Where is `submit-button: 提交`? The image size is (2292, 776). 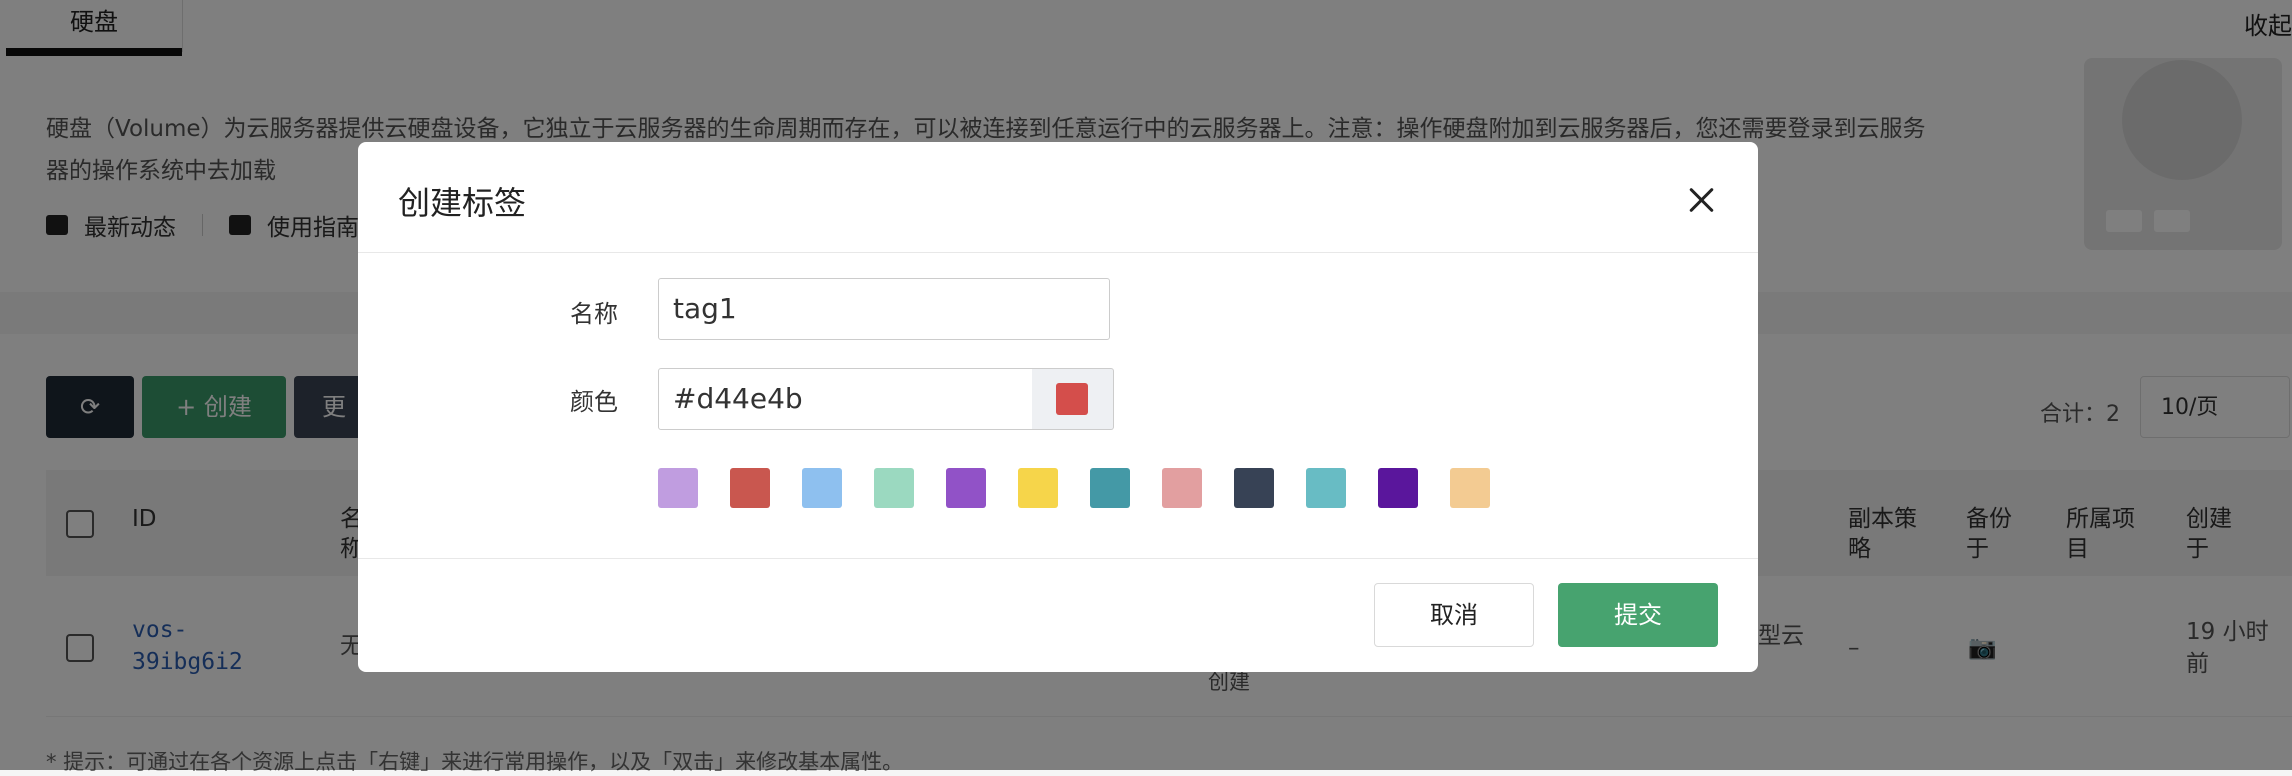 submit-button: 提交 is located at coordinates (1638, 615).